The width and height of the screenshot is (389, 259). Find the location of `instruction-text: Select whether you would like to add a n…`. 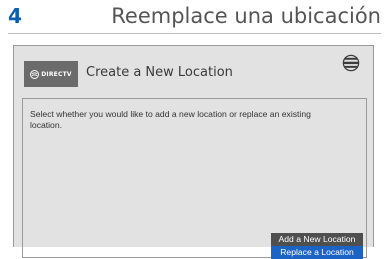

instruction-text: Select whether you would like to add a n… is located at coordinates (170, 119).